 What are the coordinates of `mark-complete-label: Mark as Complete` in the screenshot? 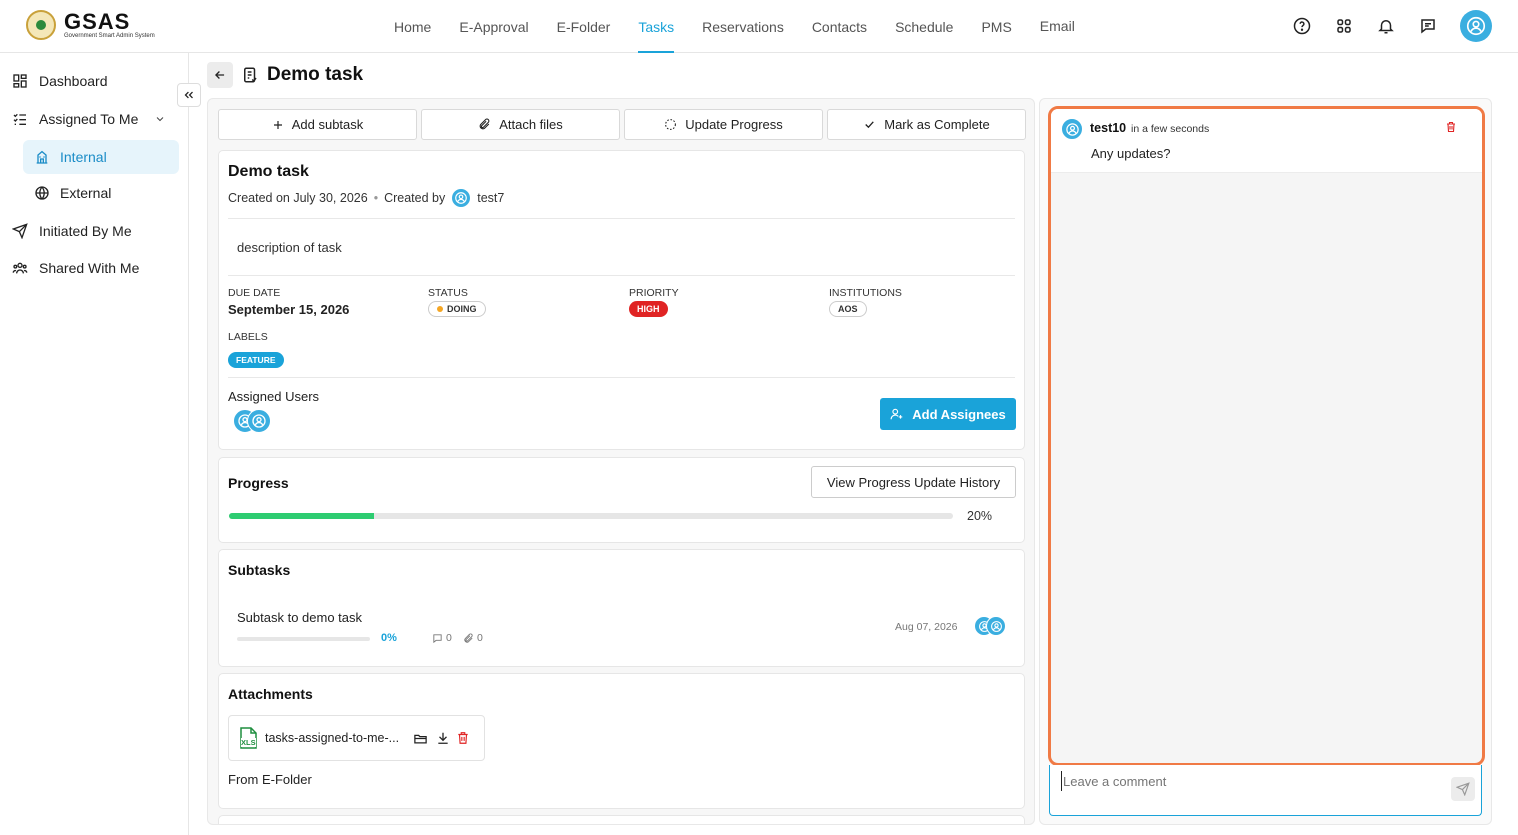 It's located at (937, 124).